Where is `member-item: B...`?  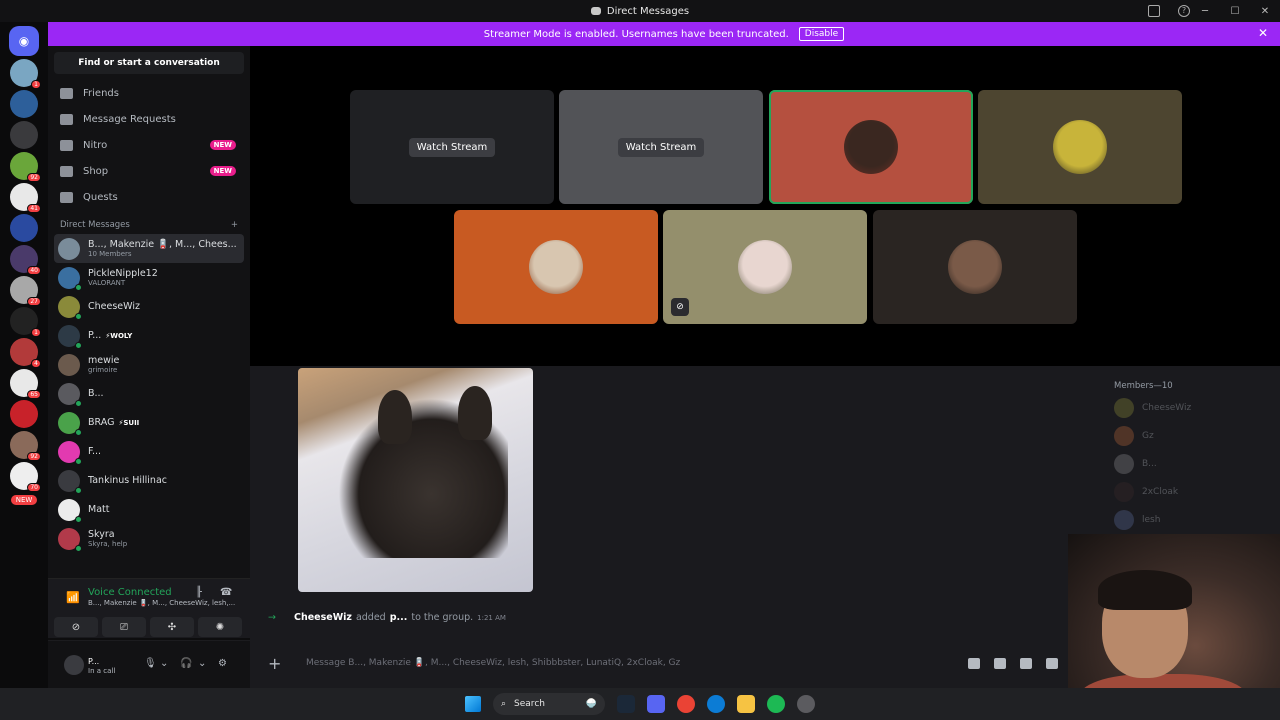 member-item: B... is located at coordinates (1135, 464).